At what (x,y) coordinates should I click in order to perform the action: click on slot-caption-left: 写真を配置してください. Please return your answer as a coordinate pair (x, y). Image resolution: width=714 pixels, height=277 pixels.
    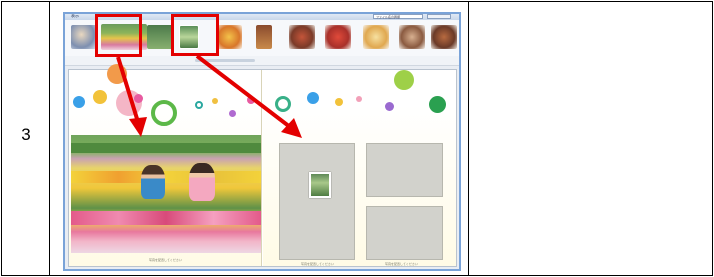
    Looking at the image, I should click on (317, 264).